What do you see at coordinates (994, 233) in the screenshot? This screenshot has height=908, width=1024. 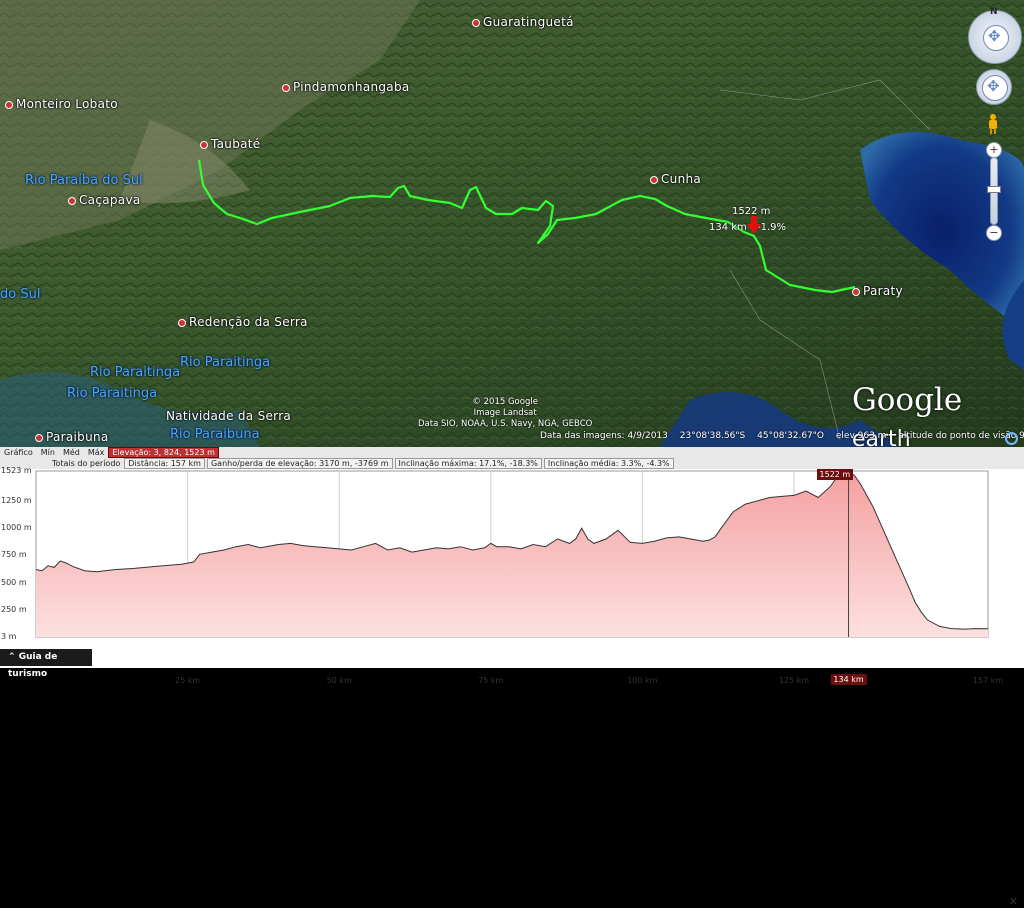 I see `zoom-out-button: −` at bounding box center [994, 233].